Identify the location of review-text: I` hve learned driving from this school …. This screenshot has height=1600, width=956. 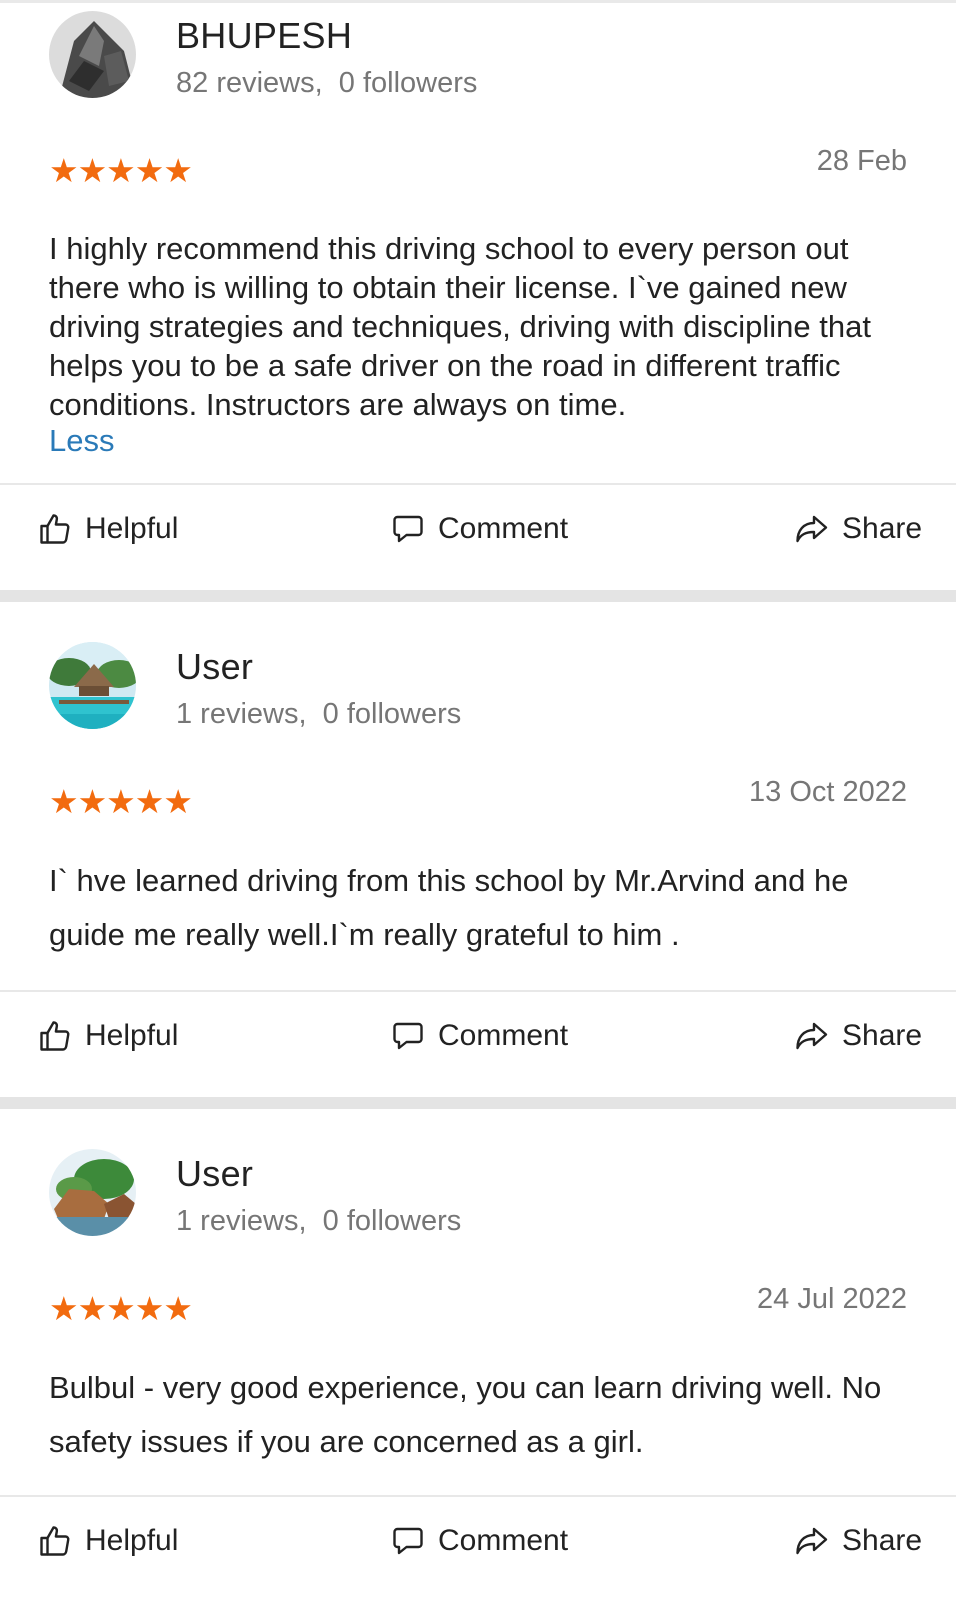
(449, 907).